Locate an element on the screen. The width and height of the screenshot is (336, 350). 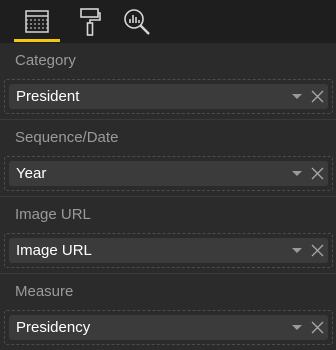
measure-field-pill: Presidency is located at coordinates (168, 327).